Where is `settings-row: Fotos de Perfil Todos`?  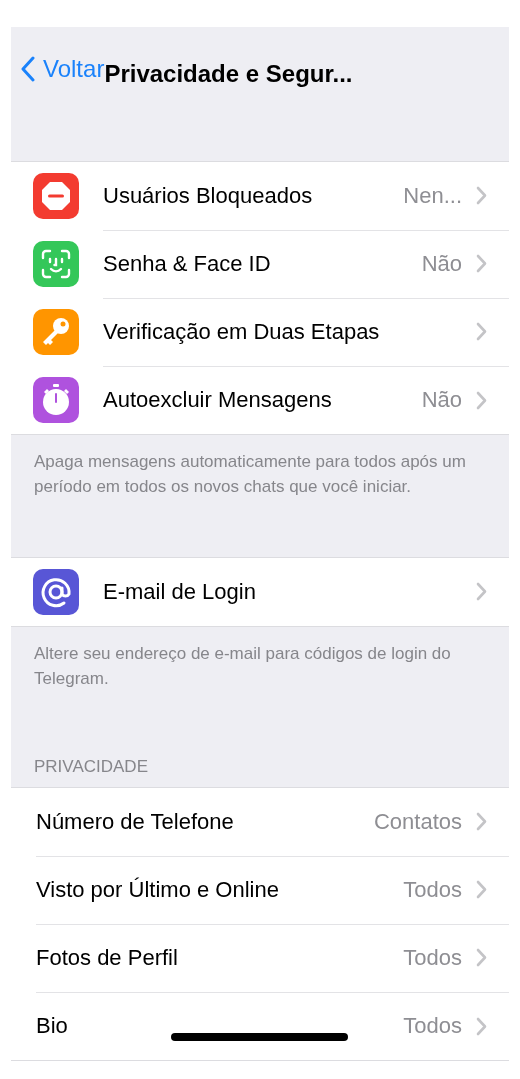 settings-row: Fotos de Perfil Todos is located at coordinates (260, 958).